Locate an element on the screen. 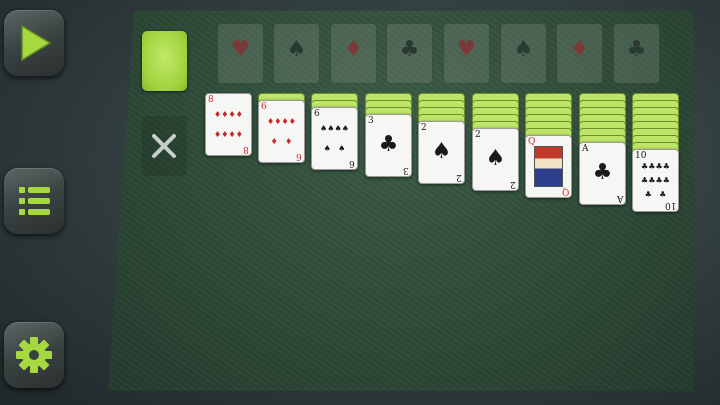  foundation-slot-3: ♦ is located at coordinates (353, 53).